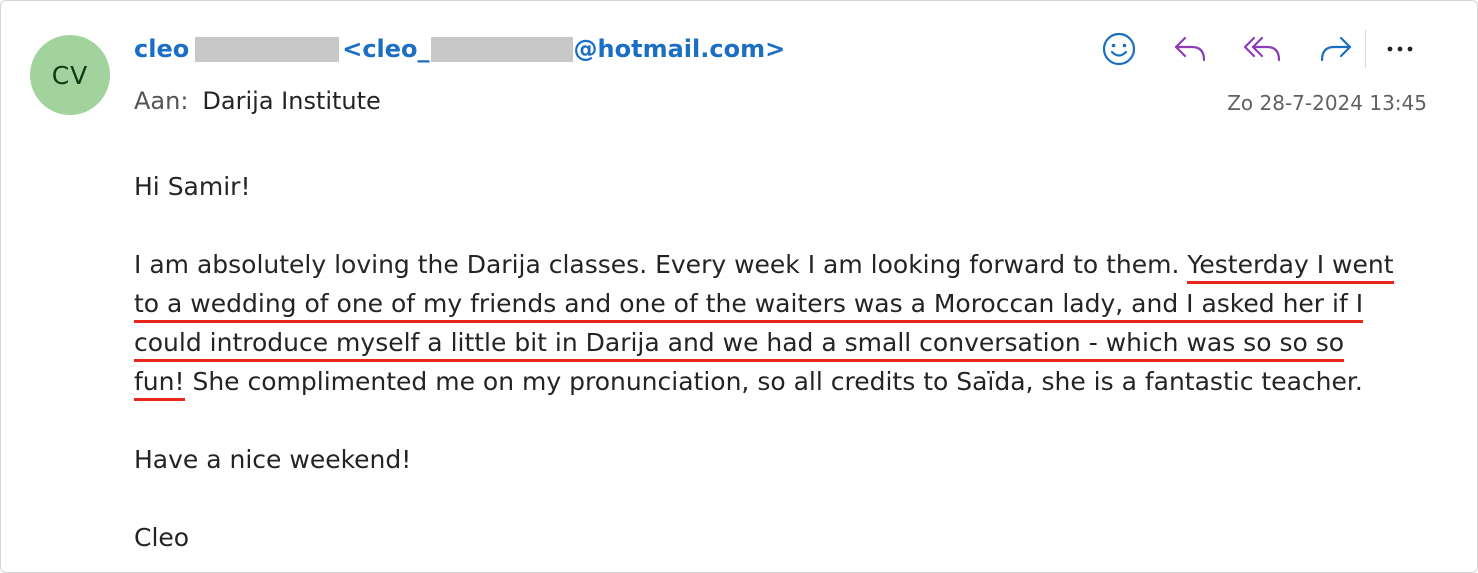  Describe the element at coordinates (1119, 49) in the screenshot. I see `smiley-icon` at that location.